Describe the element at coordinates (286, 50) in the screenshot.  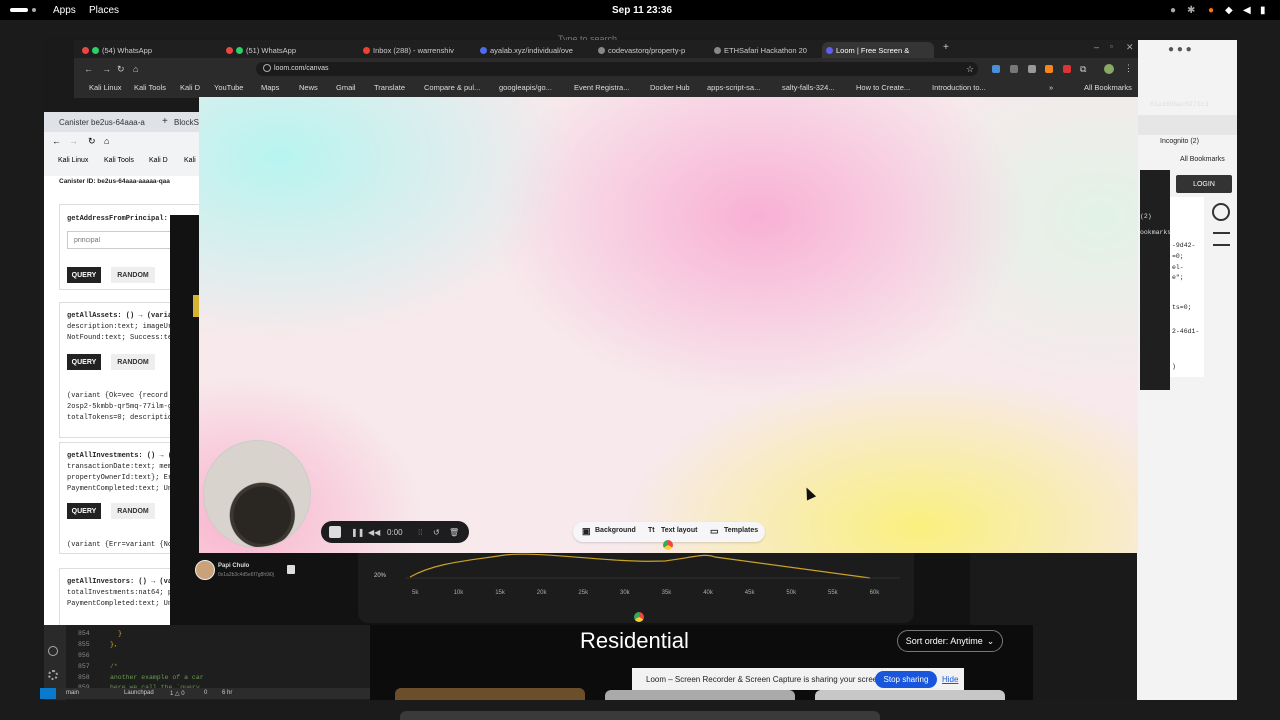
I see `browser-tab: (51) WhatsApp` at that location.